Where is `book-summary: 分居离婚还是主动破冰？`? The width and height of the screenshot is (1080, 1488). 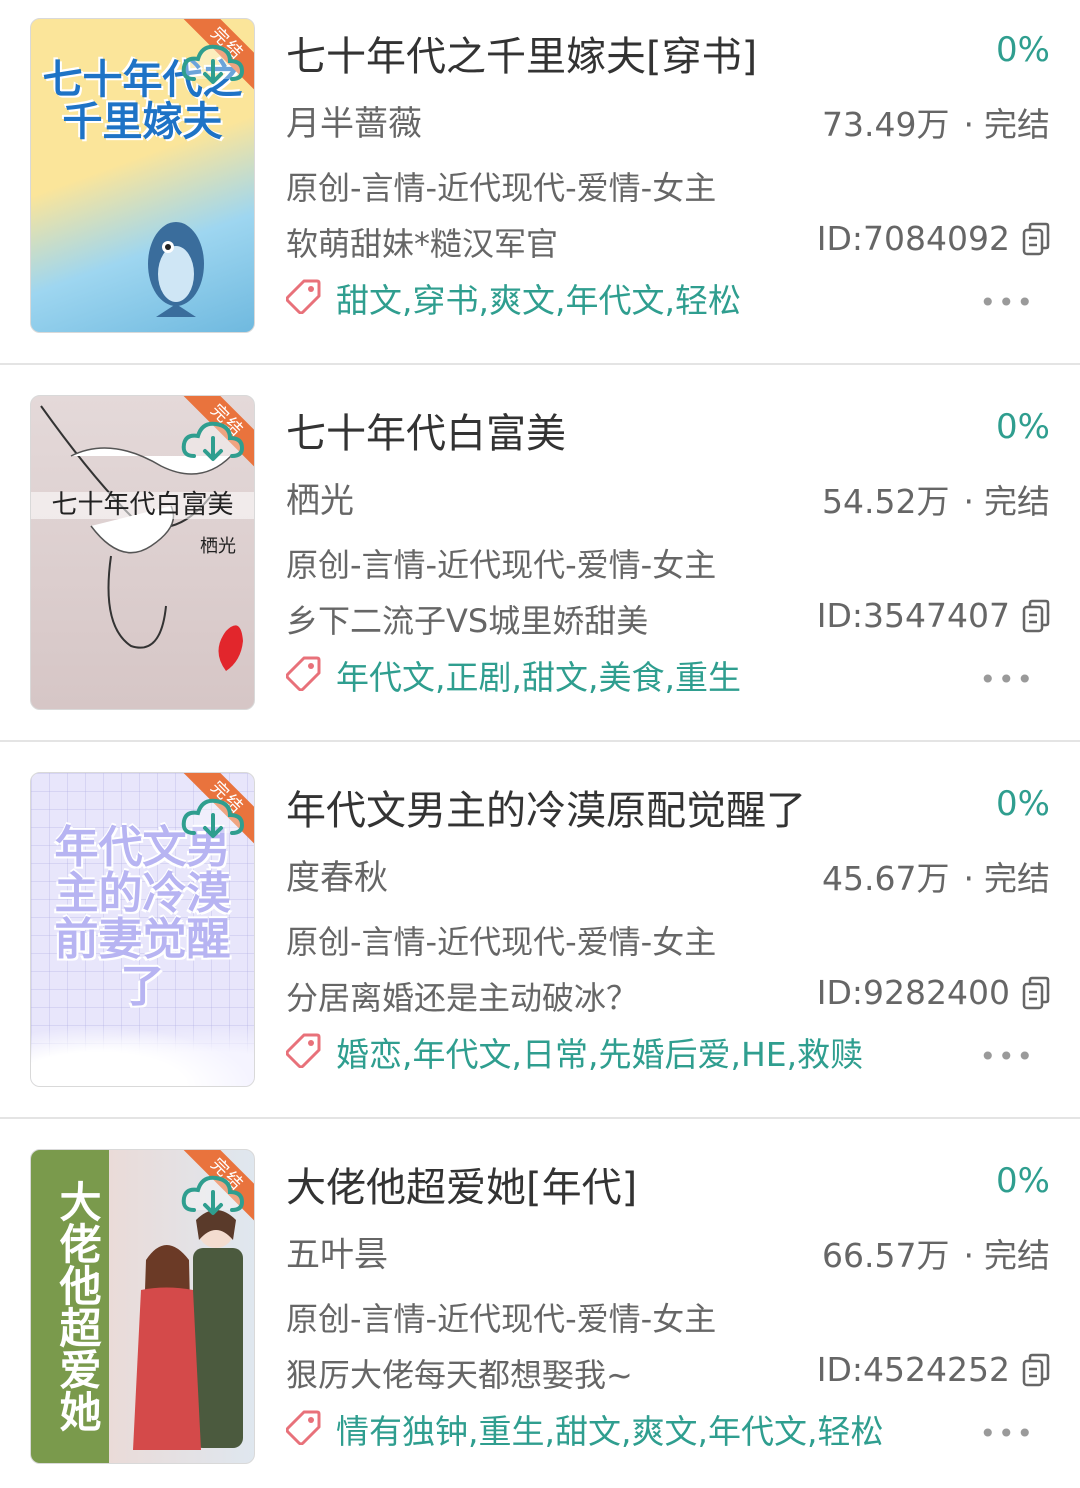 book-summary: 分居离婚还是主动破冰？ is located at coordinates (462, 998).